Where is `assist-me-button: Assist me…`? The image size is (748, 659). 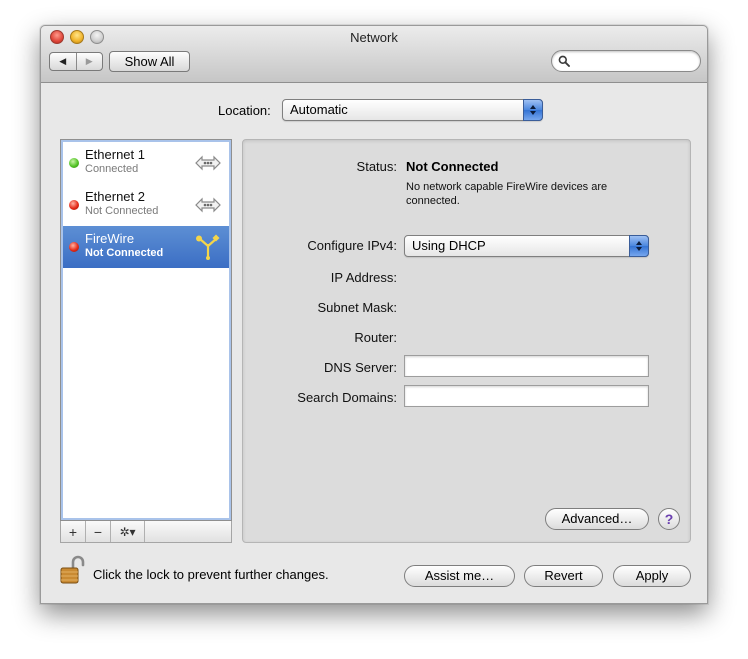
assist-me-button: Assist me… is located at coordinates (459, 576).